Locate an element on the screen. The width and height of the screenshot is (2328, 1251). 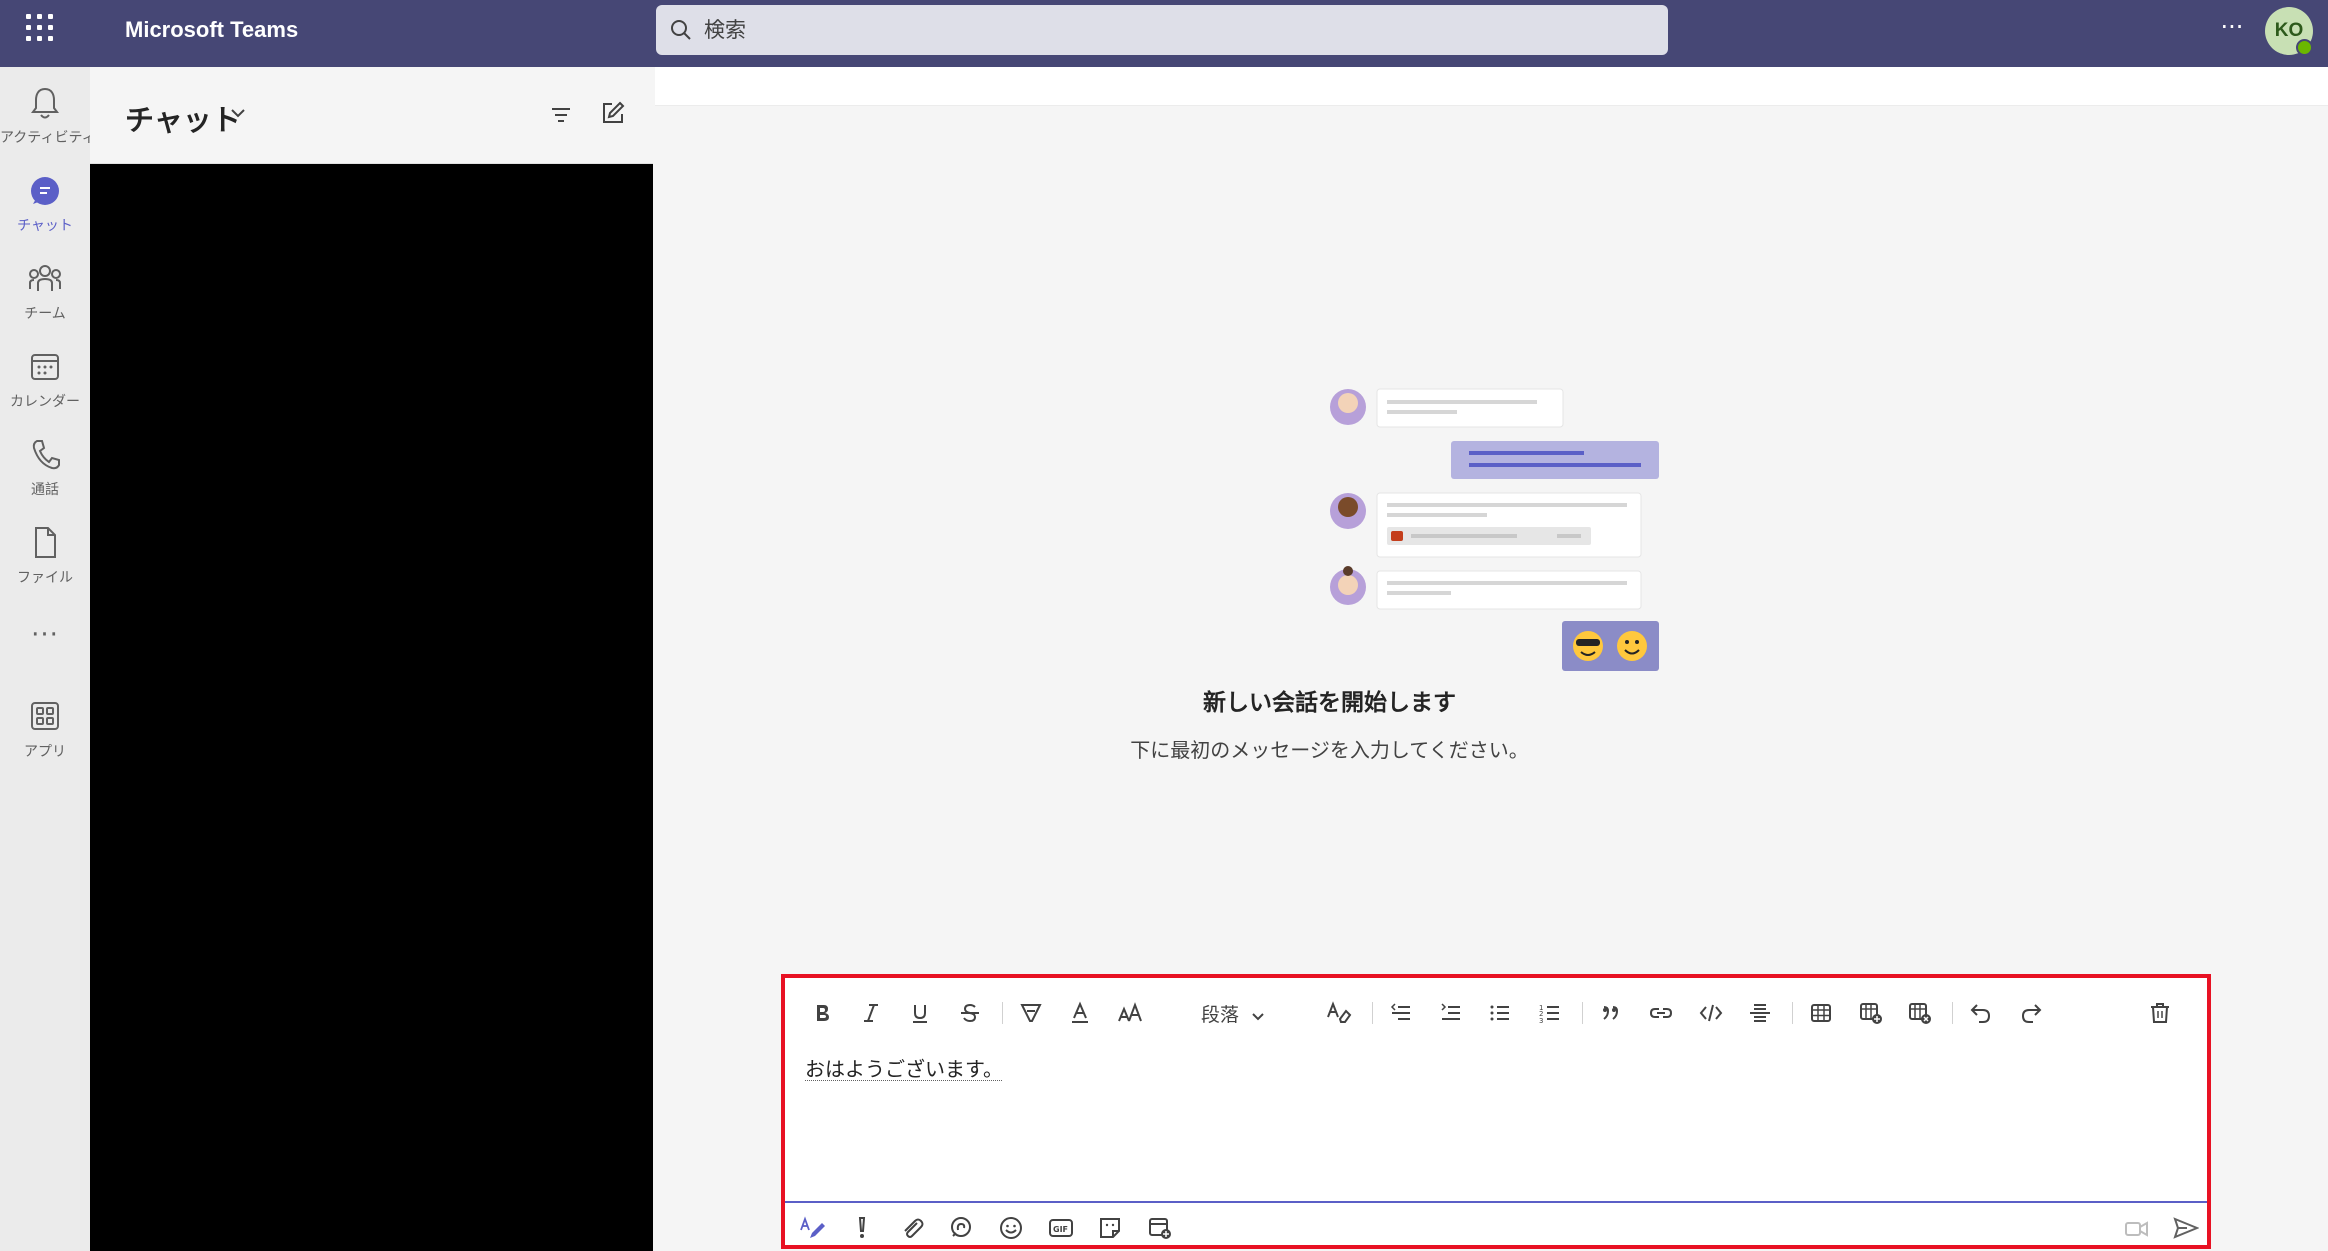
code-snippet-button is located at coordinates (1711, 1013).